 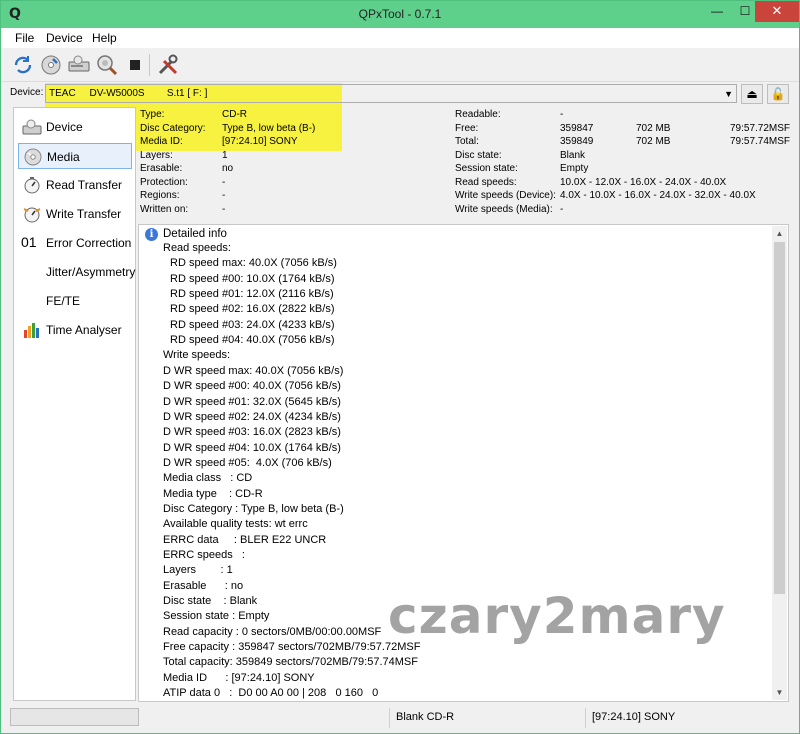 I want to click on detail-line: ERRC speeds :, so click(x=204, y=555).